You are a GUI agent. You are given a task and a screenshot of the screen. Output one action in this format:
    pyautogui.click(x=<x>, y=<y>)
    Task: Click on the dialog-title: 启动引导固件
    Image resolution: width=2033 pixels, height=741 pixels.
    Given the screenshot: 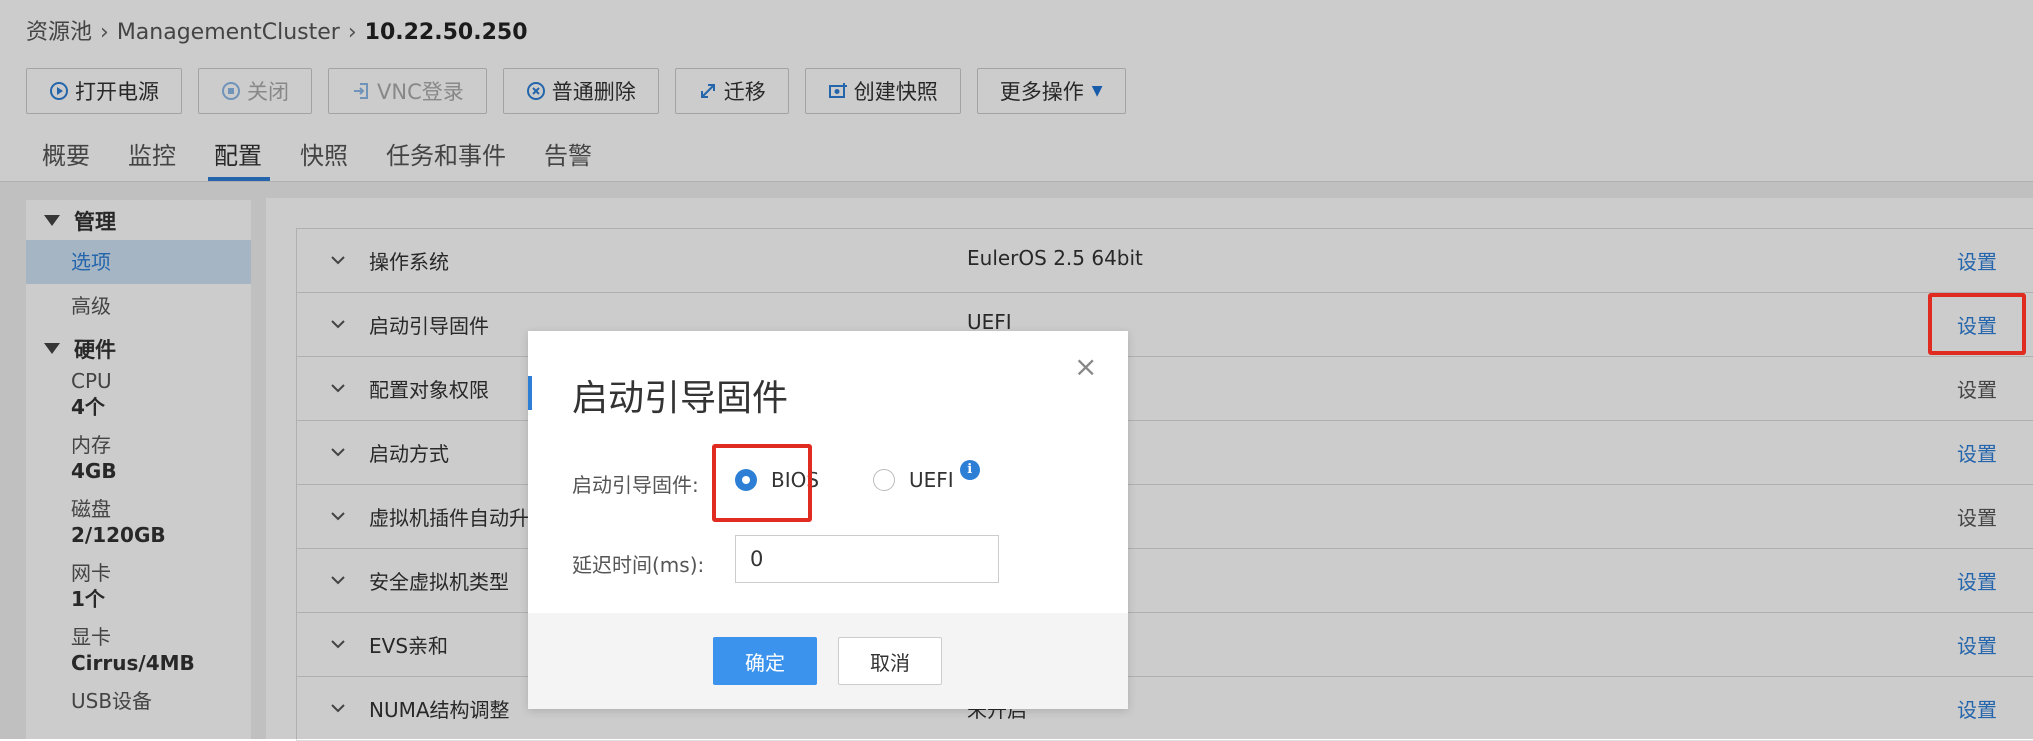 What is the action you would take?
    pyautogui.click(x=680, y=398)
    